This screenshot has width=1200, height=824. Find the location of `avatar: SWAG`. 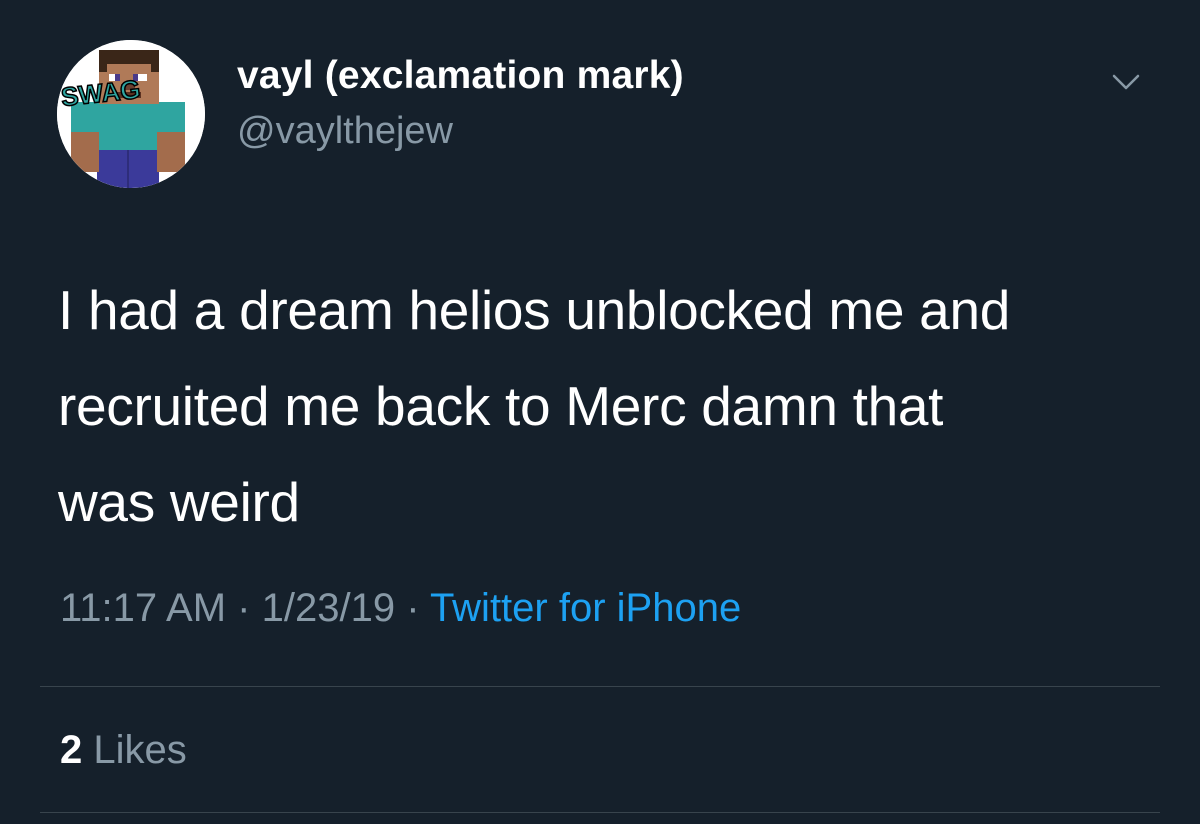

avatar: SWAG is located at coordinates (131, 114).